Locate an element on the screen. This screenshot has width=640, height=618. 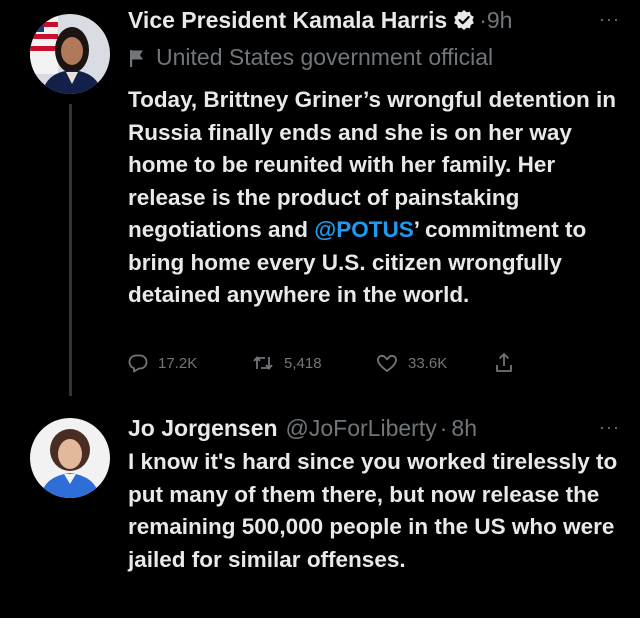
retweet-button: 5,418 is located at coordinates (314, 363).